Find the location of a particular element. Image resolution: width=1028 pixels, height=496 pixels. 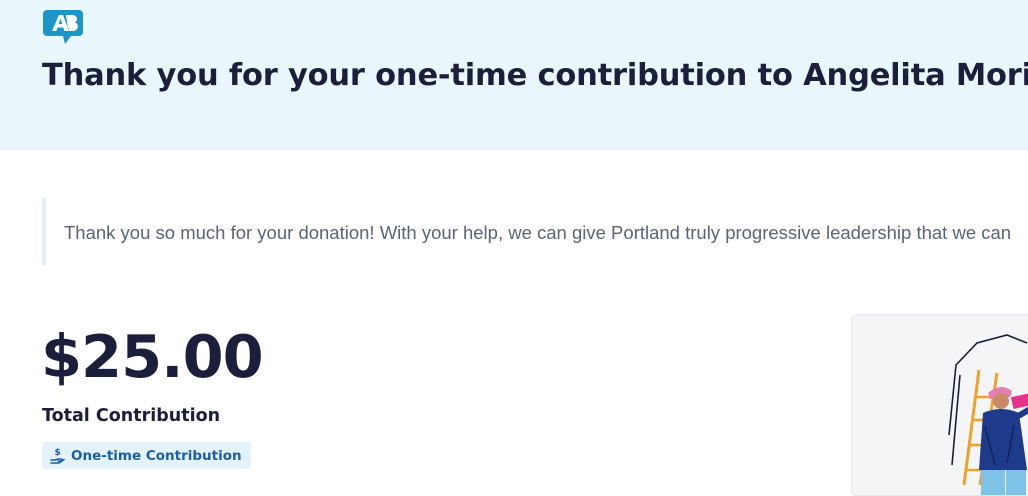

hand-dollar-icon: $ is located at coordinates (57, 456).